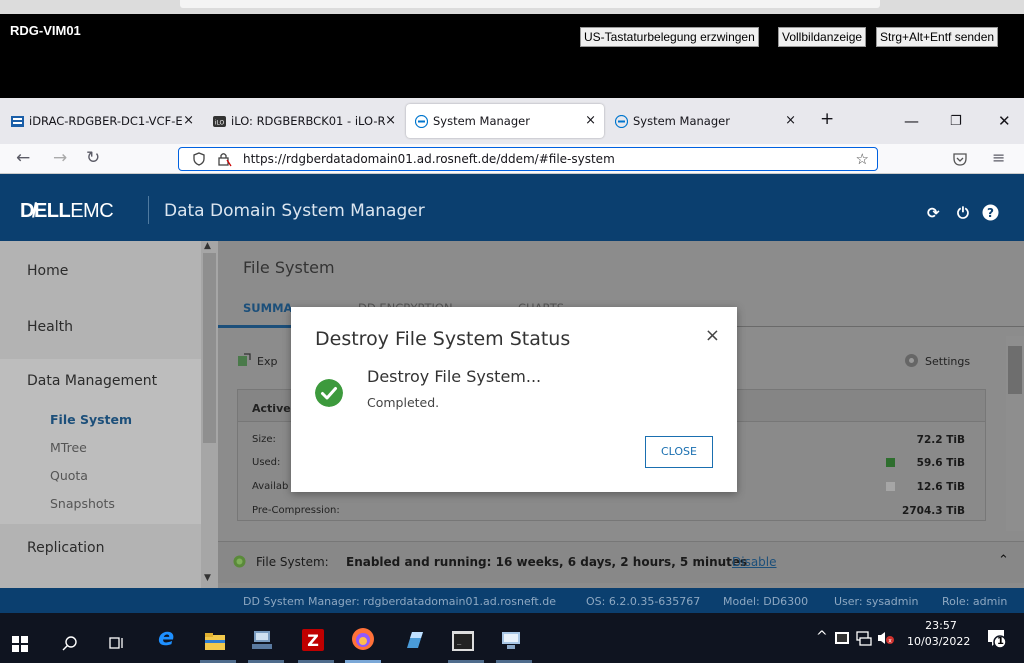  Describe the element at coordinates (292, 562) in the screenshot. I see `status-label: File System:` at that location.